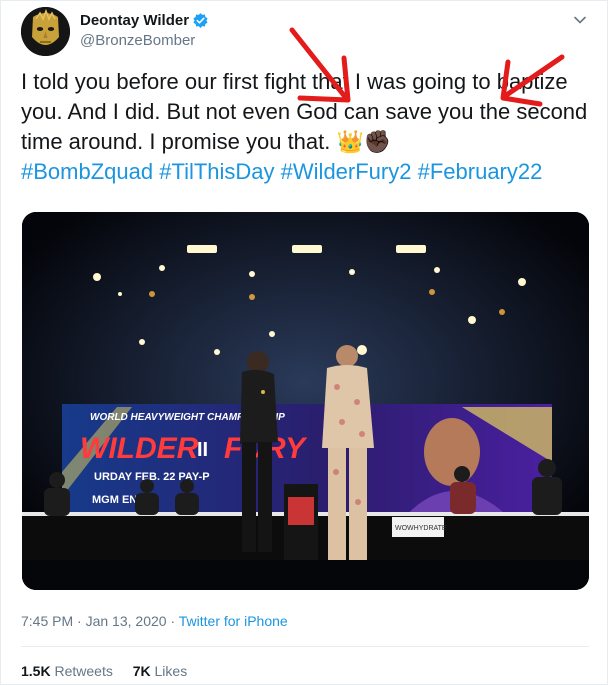 This screenshot has width=610, height=685. What do you see at coordinates (200, 20) in the screenshot?
I see `verified-badge-icon` at bounding box center [200, 20].